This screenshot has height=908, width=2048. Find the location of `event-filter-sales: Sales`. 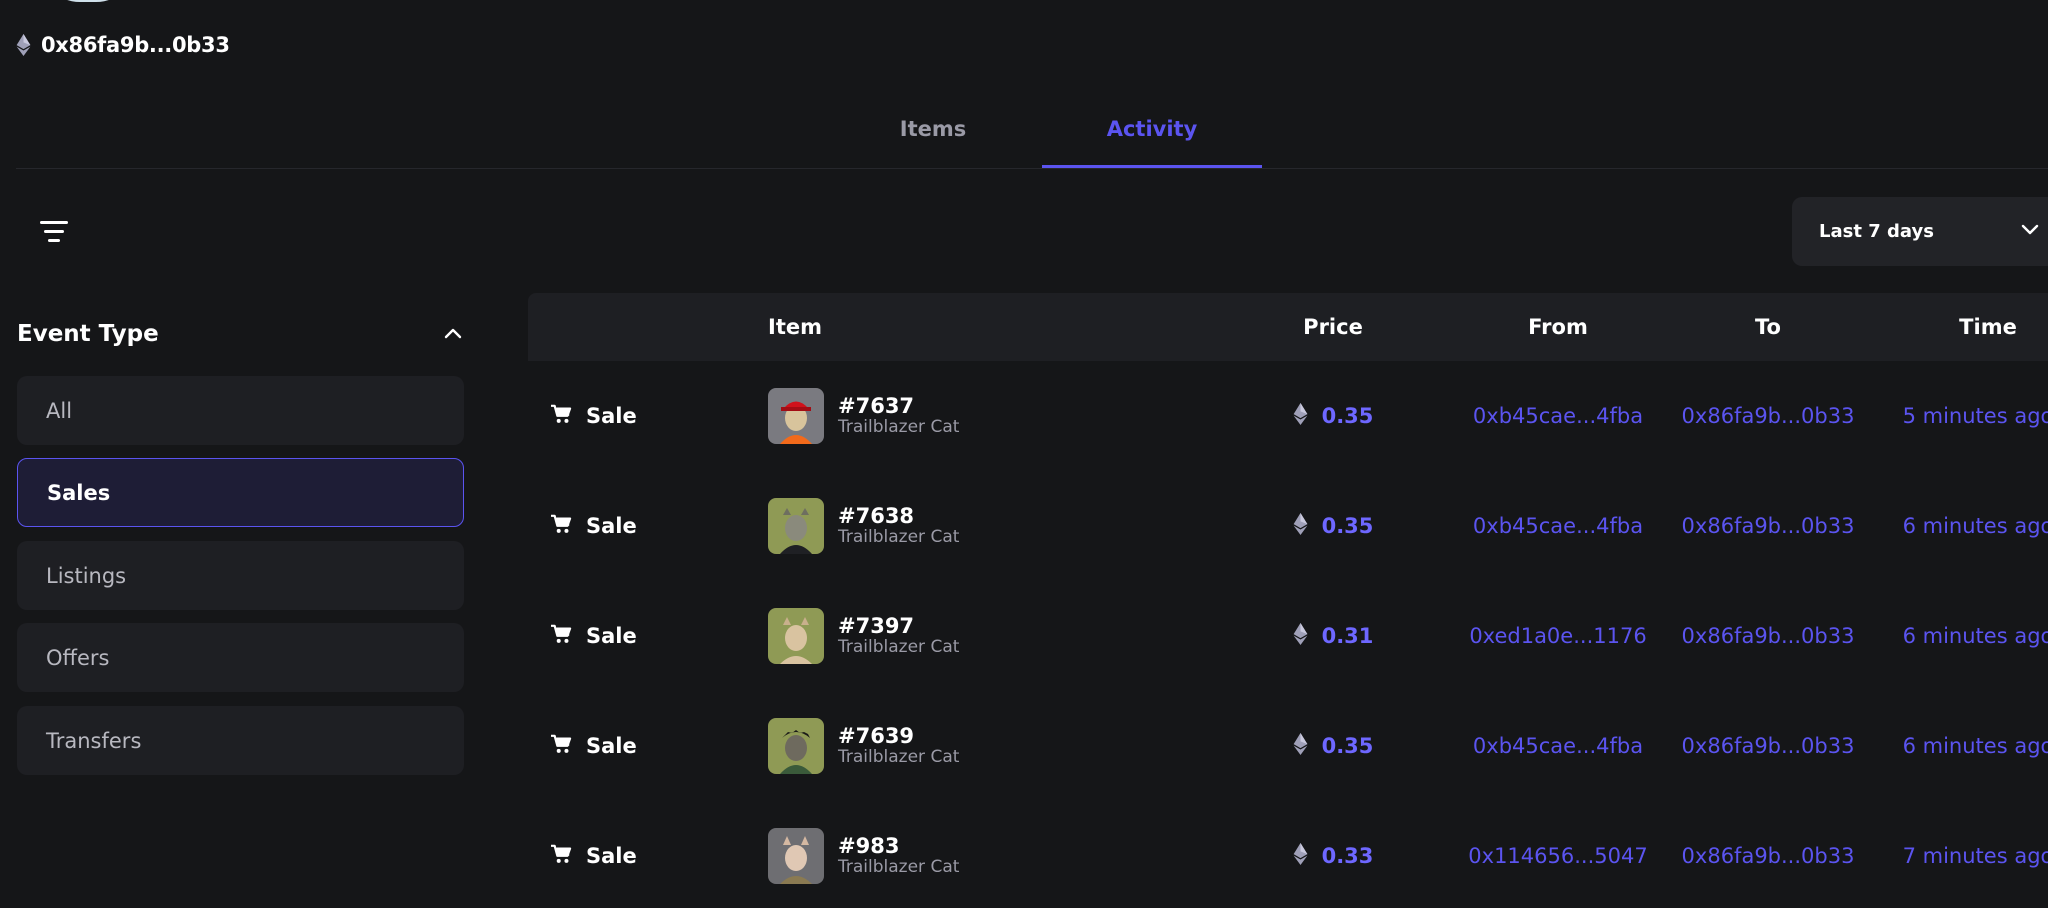

event-filter-sales: Sales is located at coordinates (240, 492).